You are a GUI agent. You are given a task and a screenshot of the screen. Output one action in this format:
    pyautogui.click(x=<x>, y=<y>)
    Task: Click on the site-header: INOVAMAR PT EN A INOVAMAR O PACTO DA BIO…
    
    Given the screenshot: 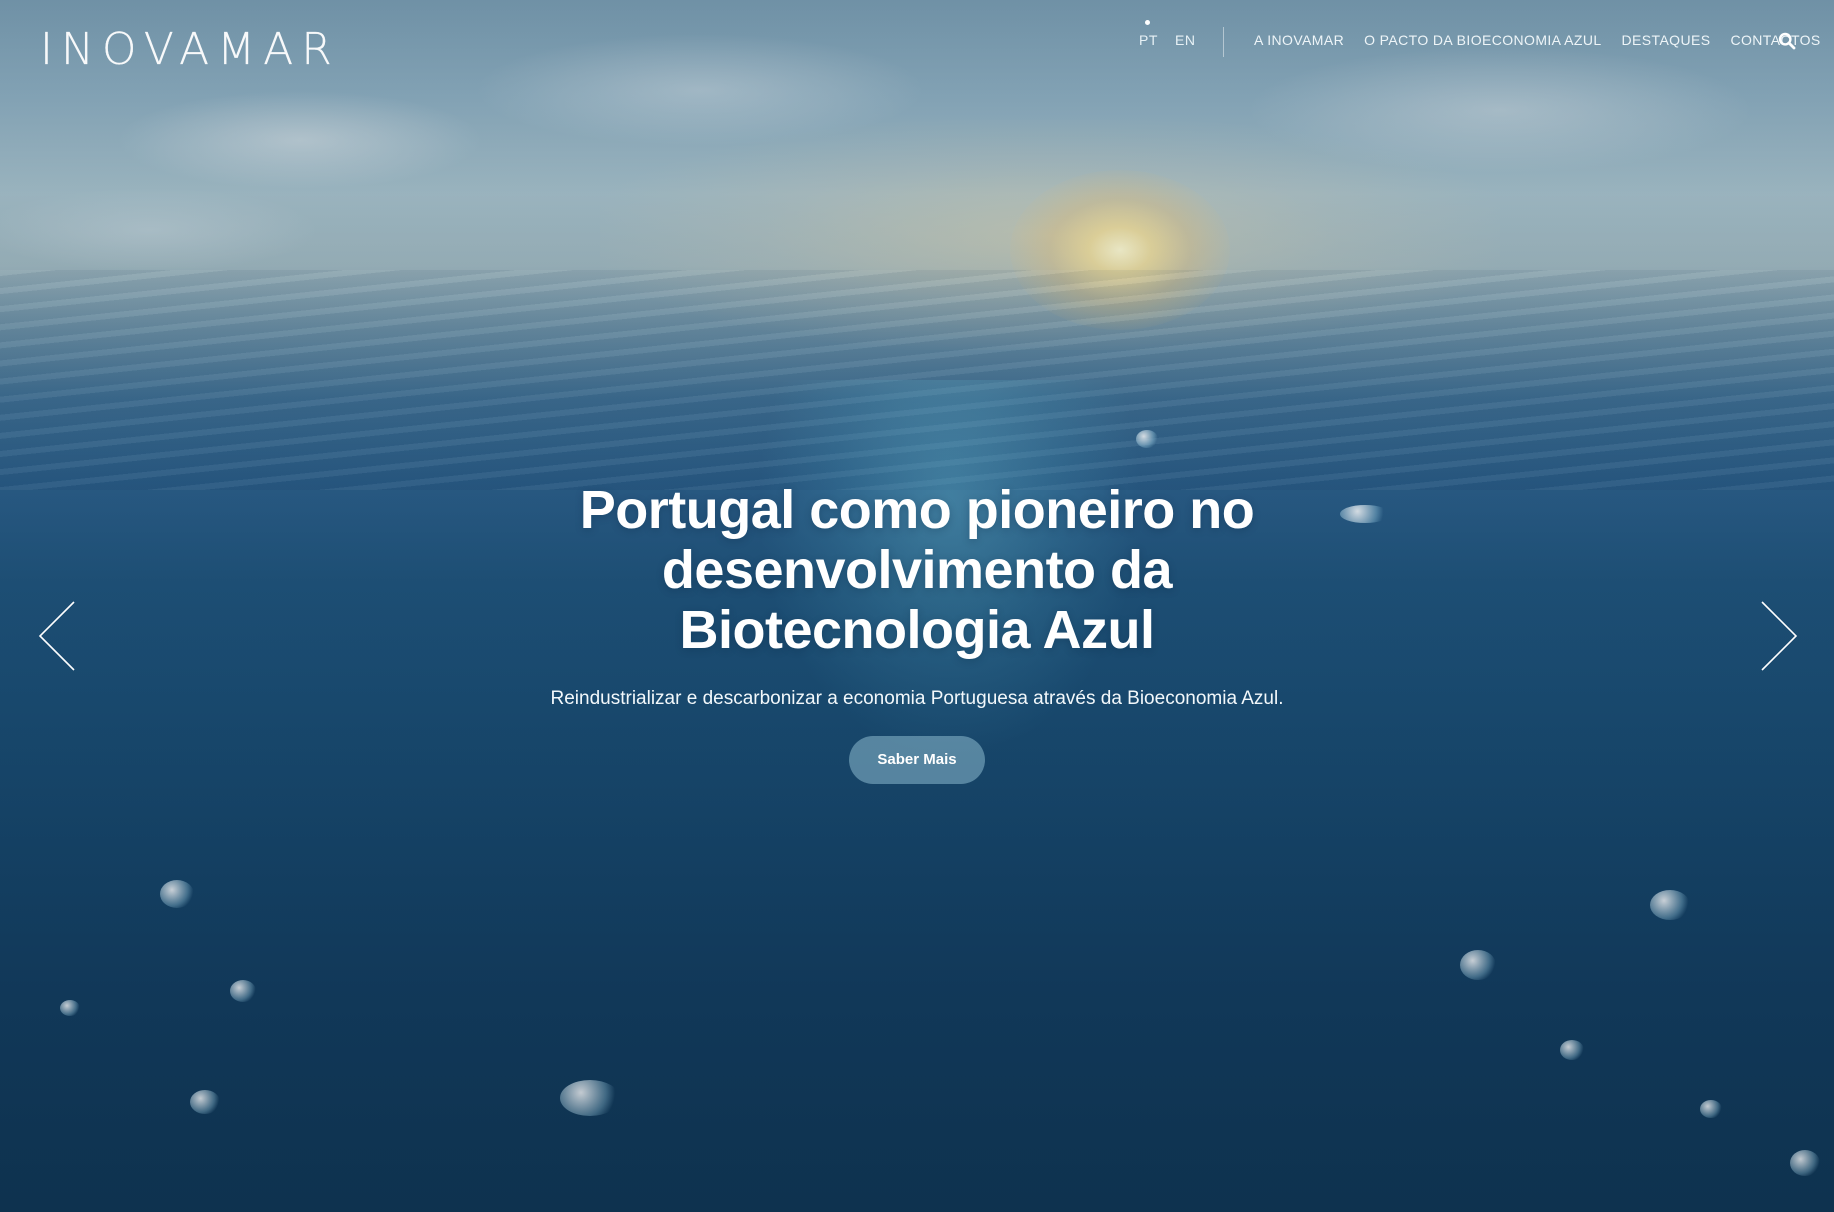 What is the action you would take?
    pyautogui.click(x=917, y=42)
    